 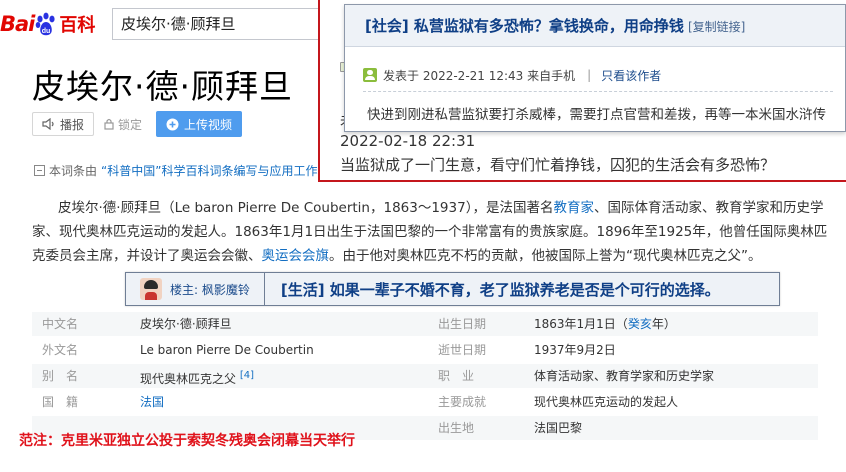 What do you see at coordinates (60, 324) in the screenshot?
I see `info-key: 中文名` at bounding box center [60, 324].